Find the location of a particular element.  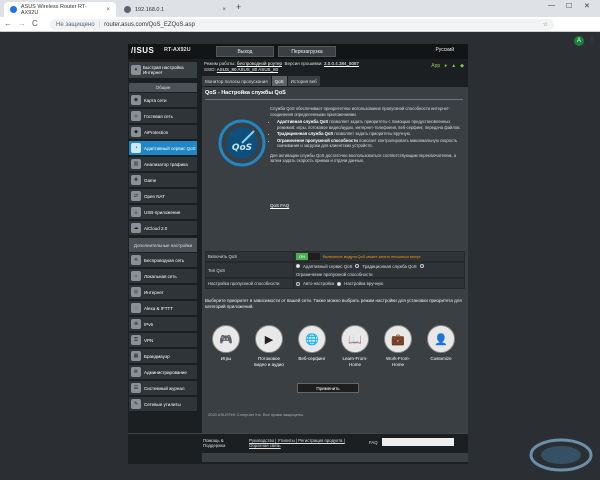

tab-qos: QoS is located at coordinates (279, 81).